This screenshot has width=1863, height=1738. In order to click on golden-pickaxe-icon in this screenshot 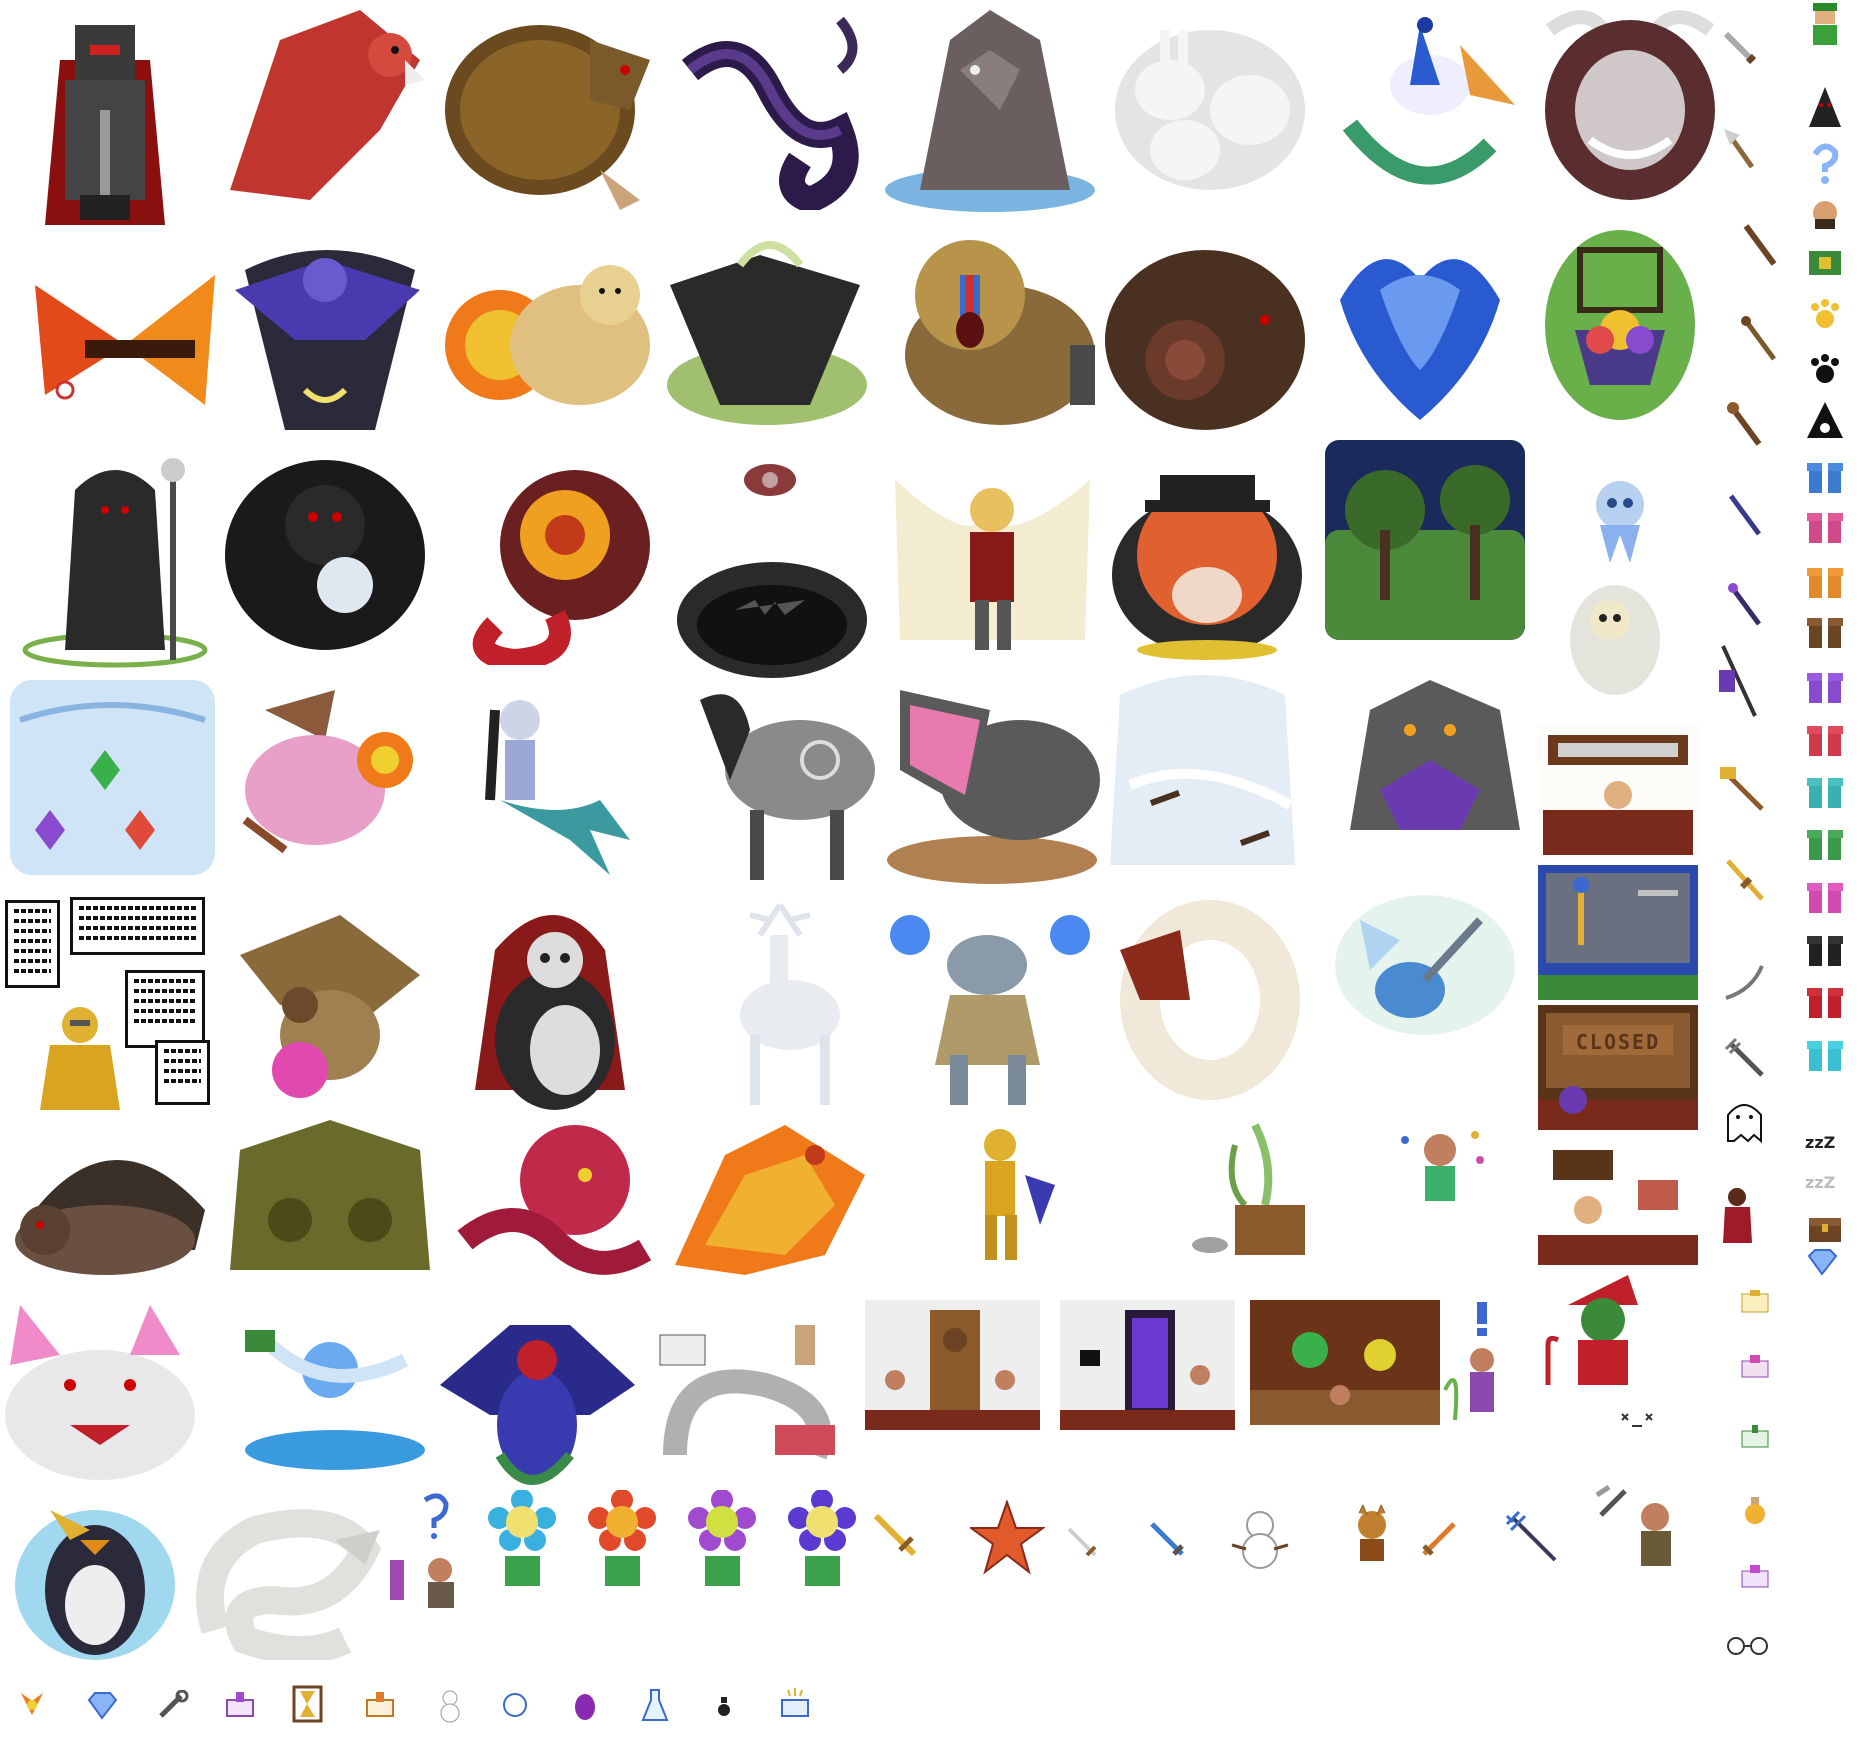, I will do `click(895, 1535)`.